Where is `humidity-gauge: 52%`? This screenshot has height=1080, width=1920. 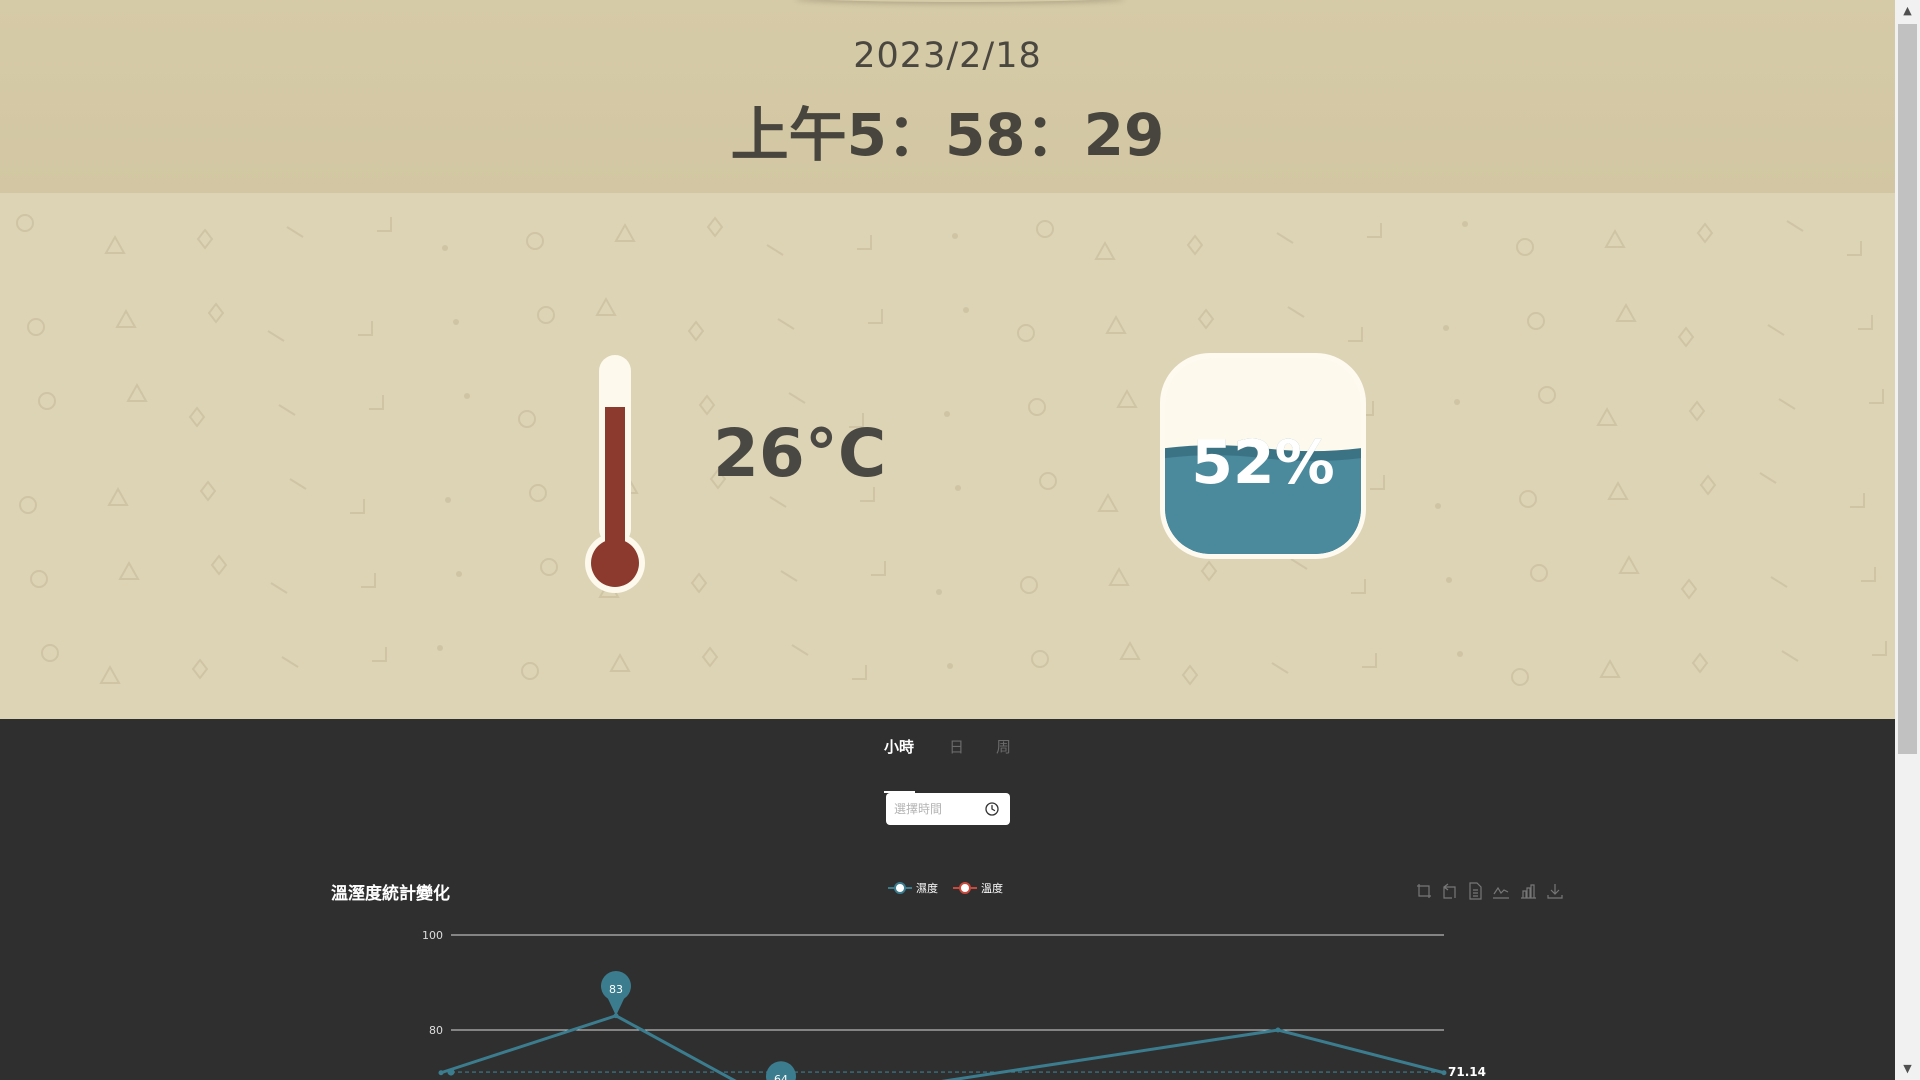
humidity-gauge: 52% is located at coordinates (1263, 456).